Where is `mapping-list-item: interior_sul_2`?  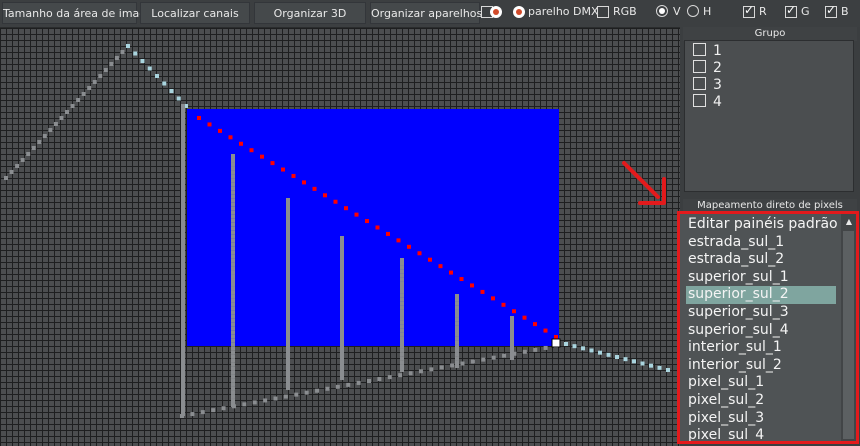 mapping-list-item: interior_sul_2 is located at coordinates (762, 366).